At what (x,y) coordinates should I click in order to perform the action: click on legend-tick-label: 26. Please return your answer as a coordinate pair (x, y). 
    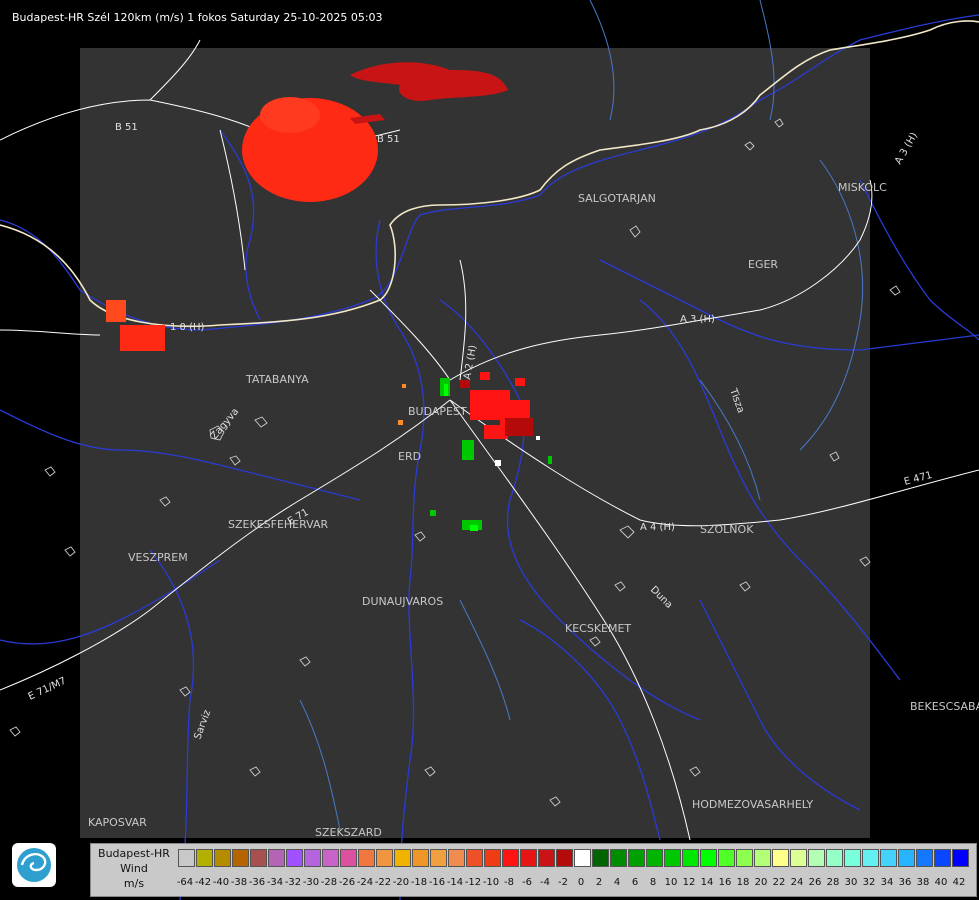
    Looking at the image, I should click on (815, 882).